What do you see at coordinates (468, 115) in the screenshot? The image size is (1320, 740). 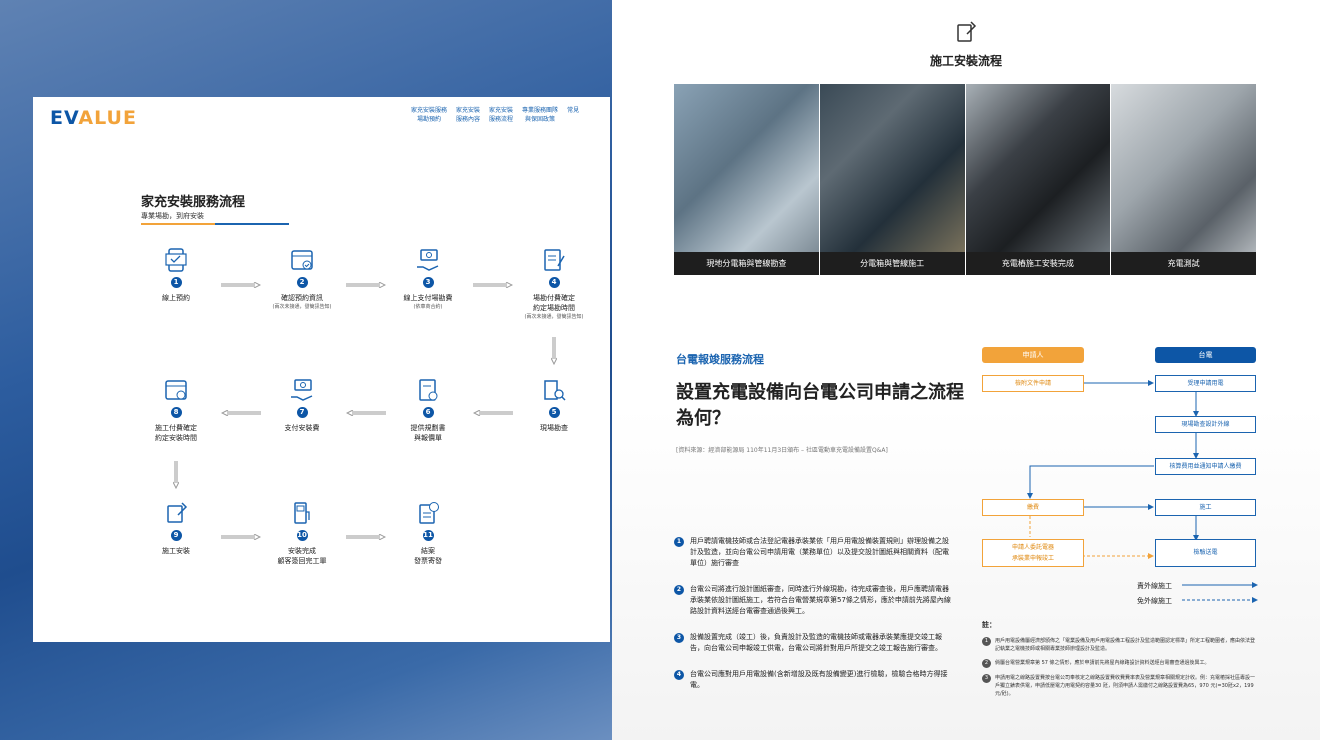 I see `nav-item: 家充安裝 服務內容` at bounding box center [468, 115].